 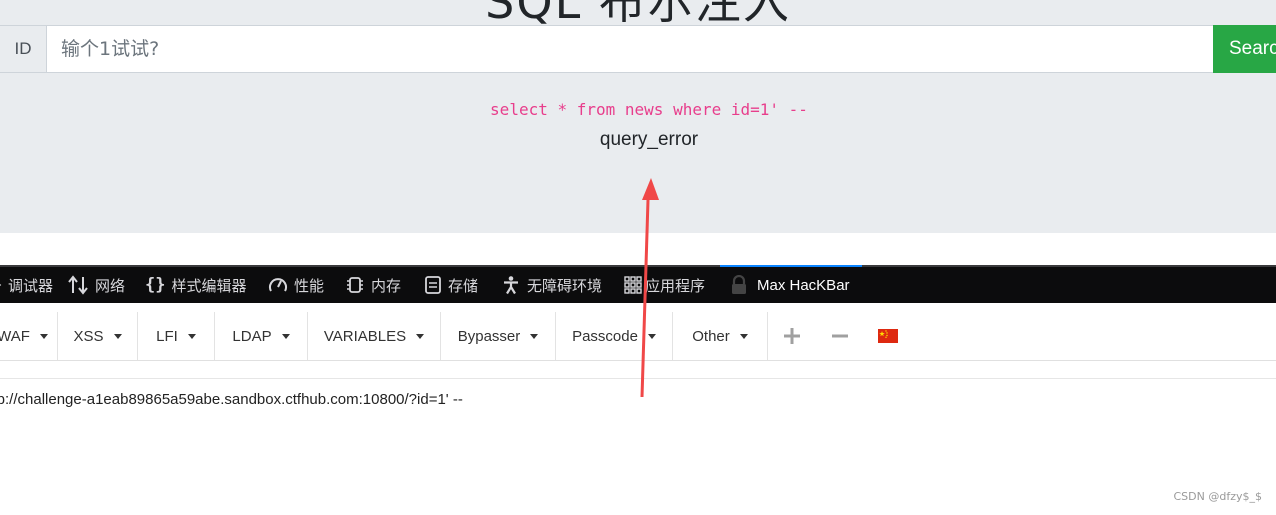 What do you see at coordinates (649, 109) in the screenshot?
I see `sql-query-text: select * from news where id=1' --` at bounding box center [649, 109].